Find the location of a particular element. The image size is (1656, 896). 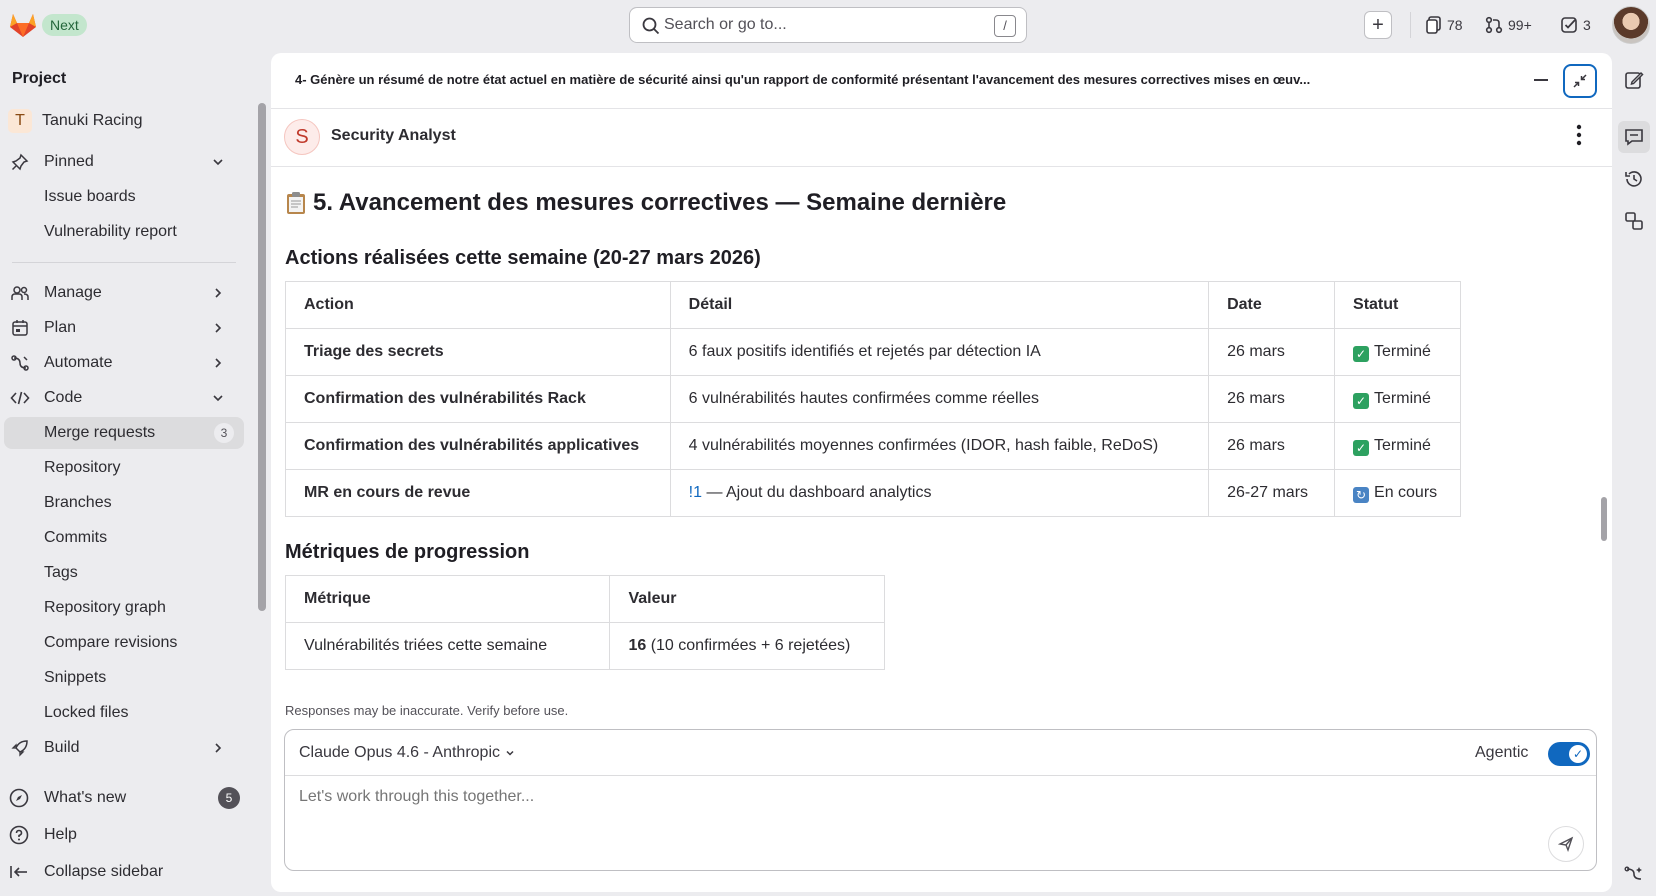

history-button is located at coordinates (1634, 179).